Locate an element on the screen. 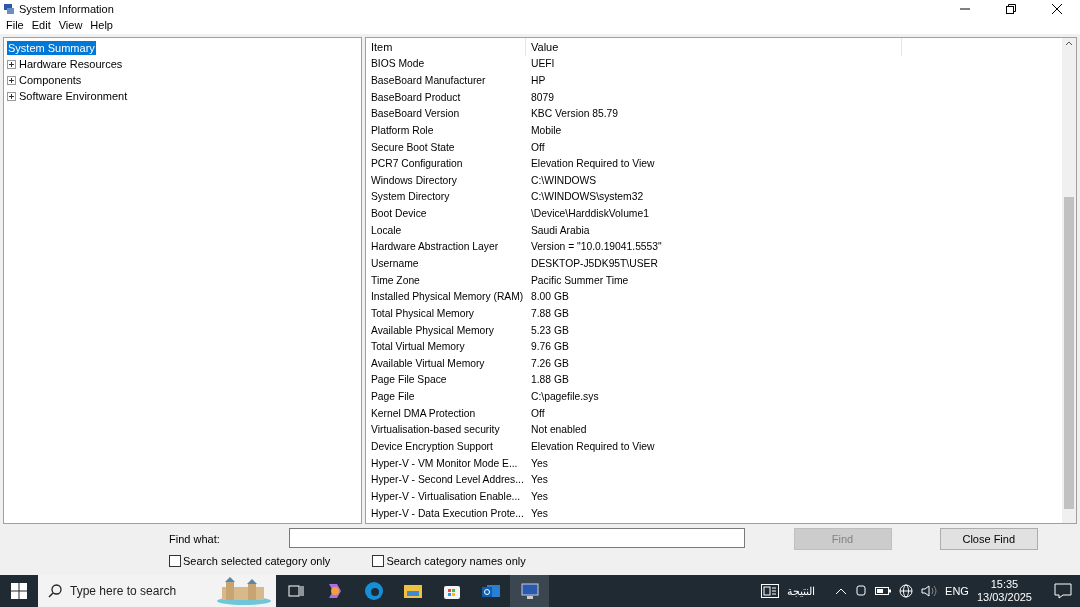  system-info-icon is located at coordinates (529, 591).